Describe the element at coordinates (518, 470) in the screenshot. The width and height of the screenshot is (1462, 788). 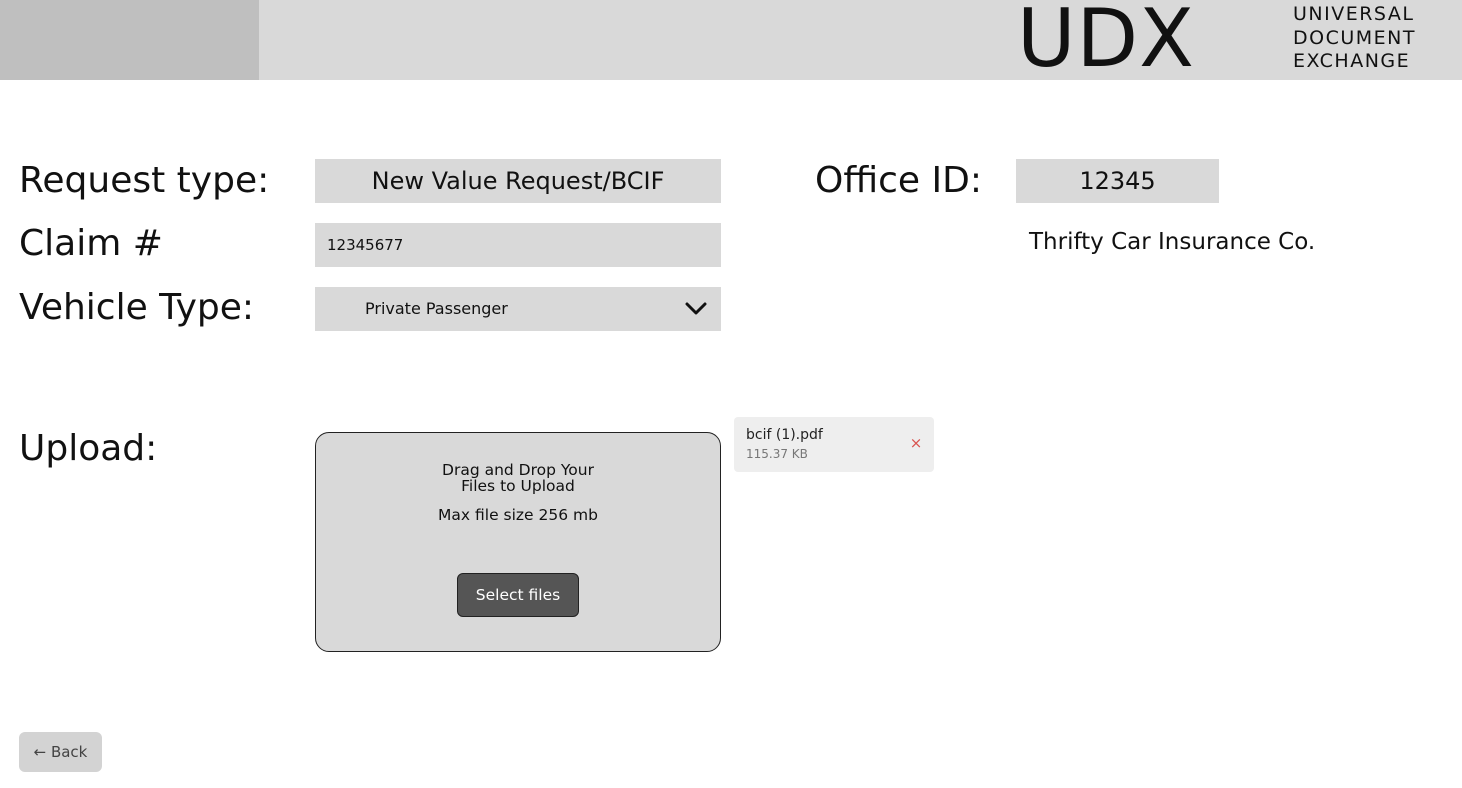
I see `dropzone-line: Drag and Drop Your` at that location.